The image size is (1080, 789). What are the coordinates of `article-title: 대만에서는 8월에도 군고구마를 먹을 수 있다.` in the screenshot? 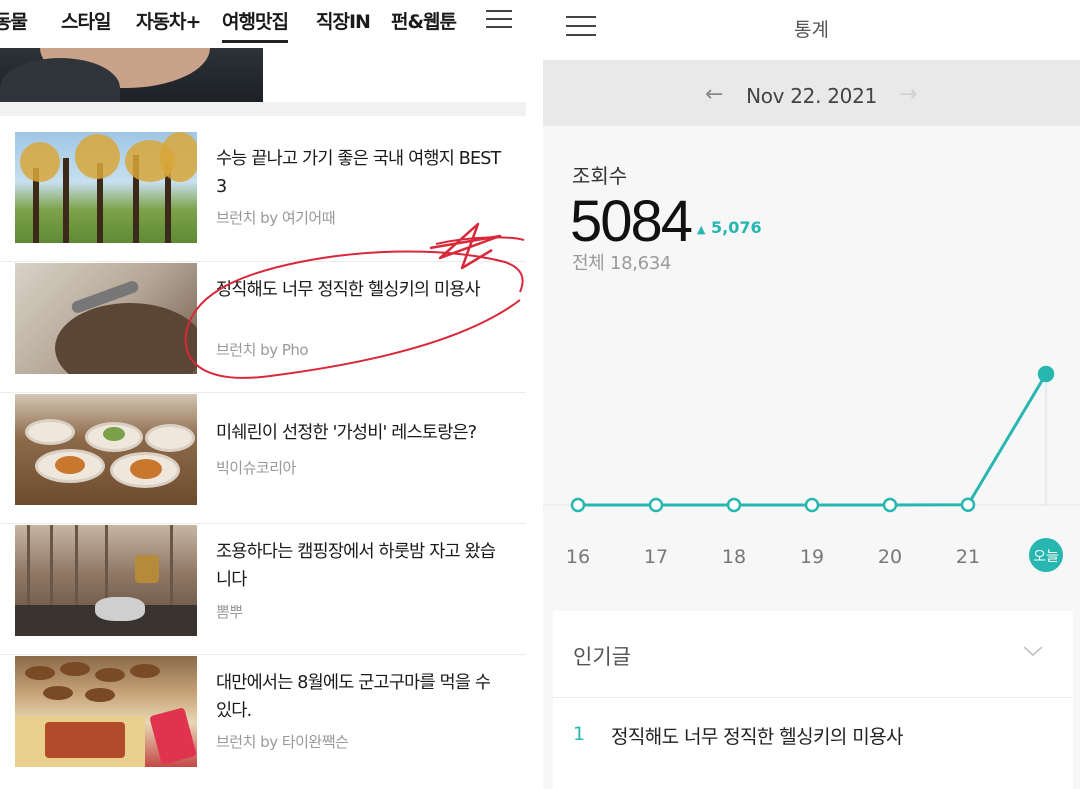 It's located at (361, 697).